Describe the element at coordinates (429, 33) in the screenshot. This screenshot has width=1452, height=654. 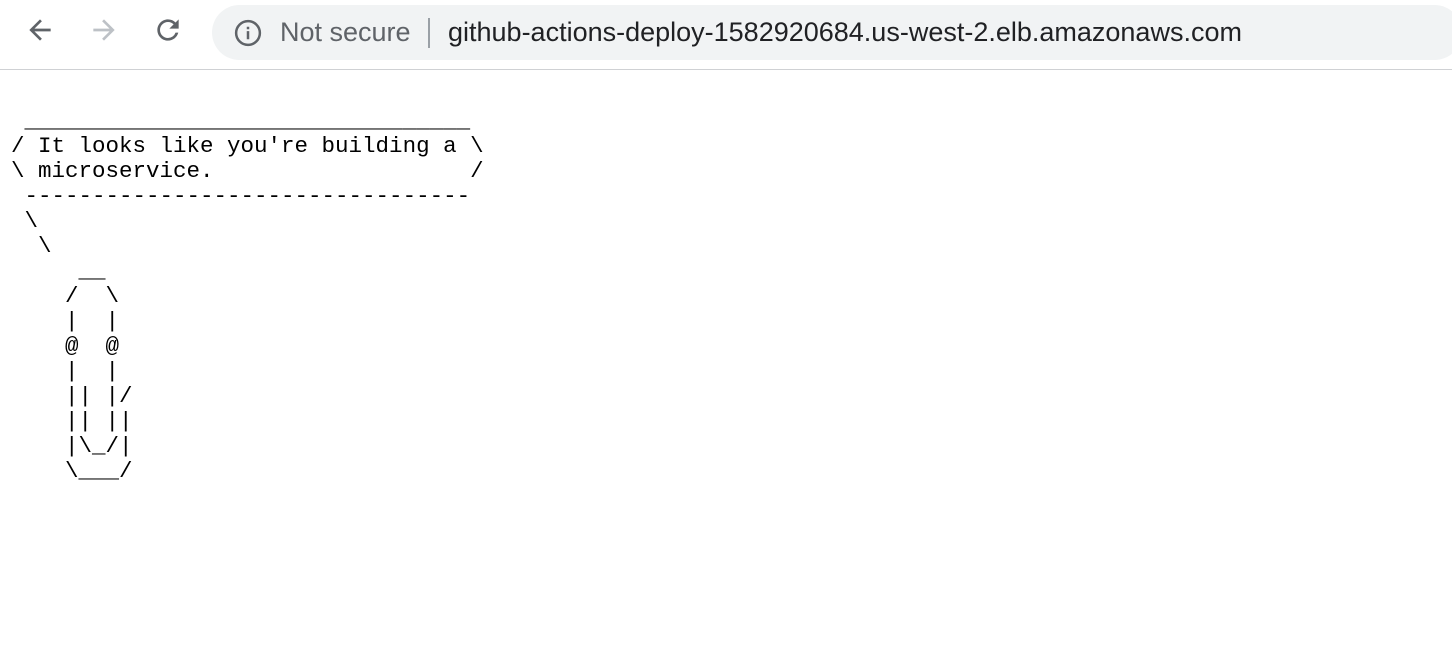
I see `omnibox-divider` at that location.